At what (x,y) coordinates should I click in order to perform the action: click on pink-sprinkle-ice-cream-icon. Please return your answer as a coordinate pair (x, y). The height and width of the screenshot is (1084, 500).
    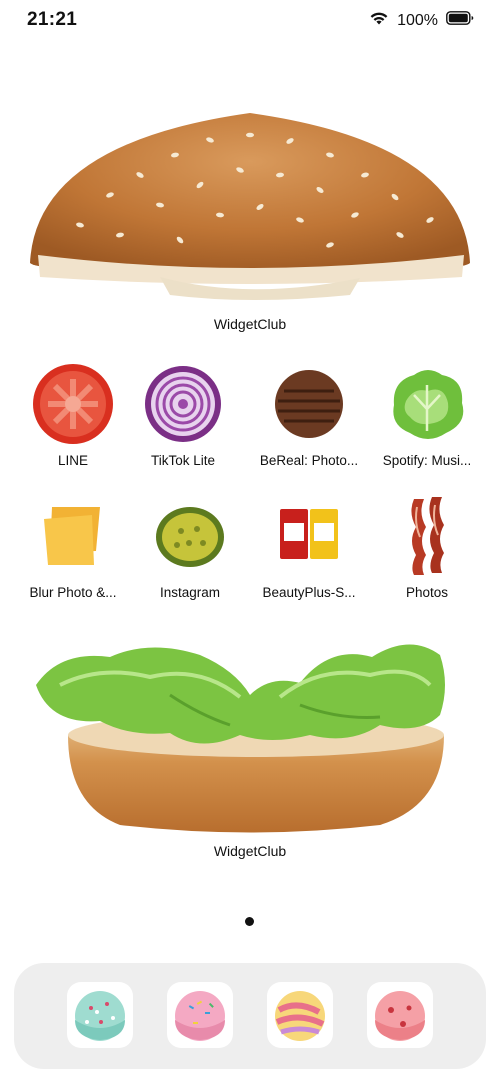
    Looking at the image, I should click on (200, 1016).